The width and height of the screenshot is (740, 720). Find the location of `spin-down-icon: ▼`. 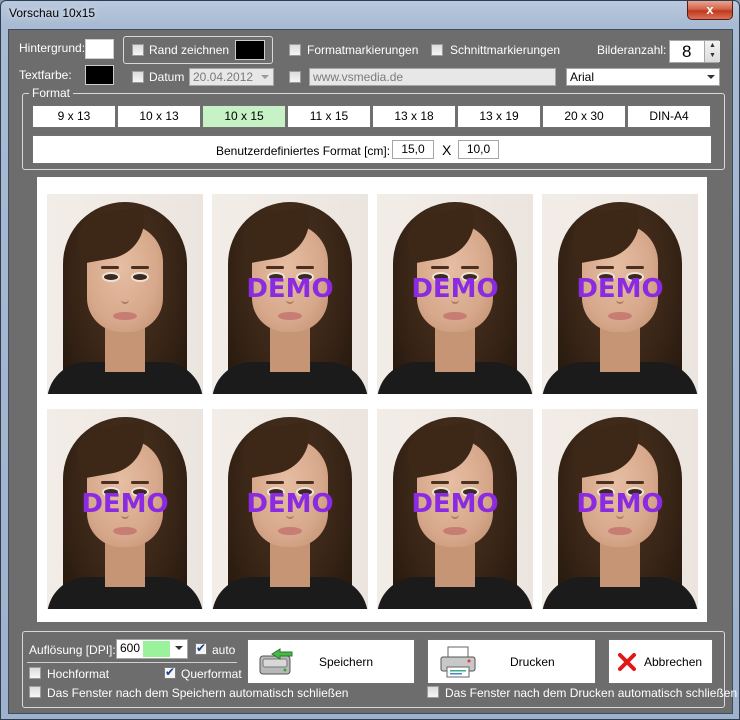

spin-down-icon: ▼ is located at coordinates (712, 56).